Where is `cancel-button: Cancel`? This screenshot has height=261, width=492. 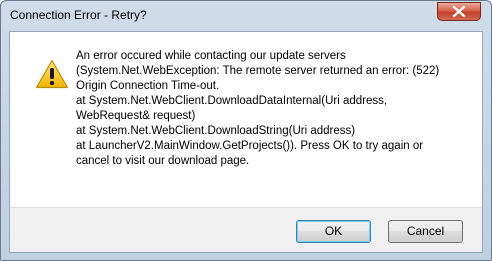 cancel-button: Cancel is located at coordinates (425, 231).